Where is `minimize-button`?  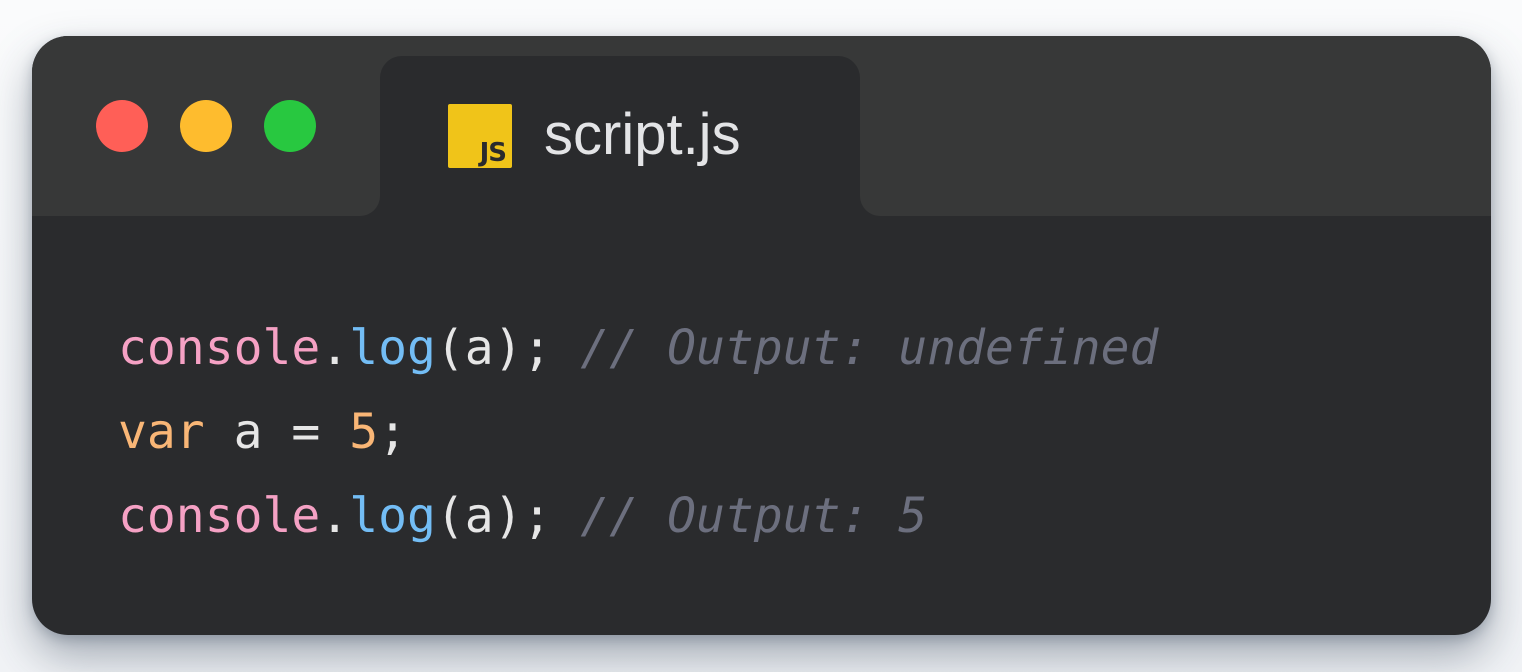 minimize-button is located at coordinates (206, 126).